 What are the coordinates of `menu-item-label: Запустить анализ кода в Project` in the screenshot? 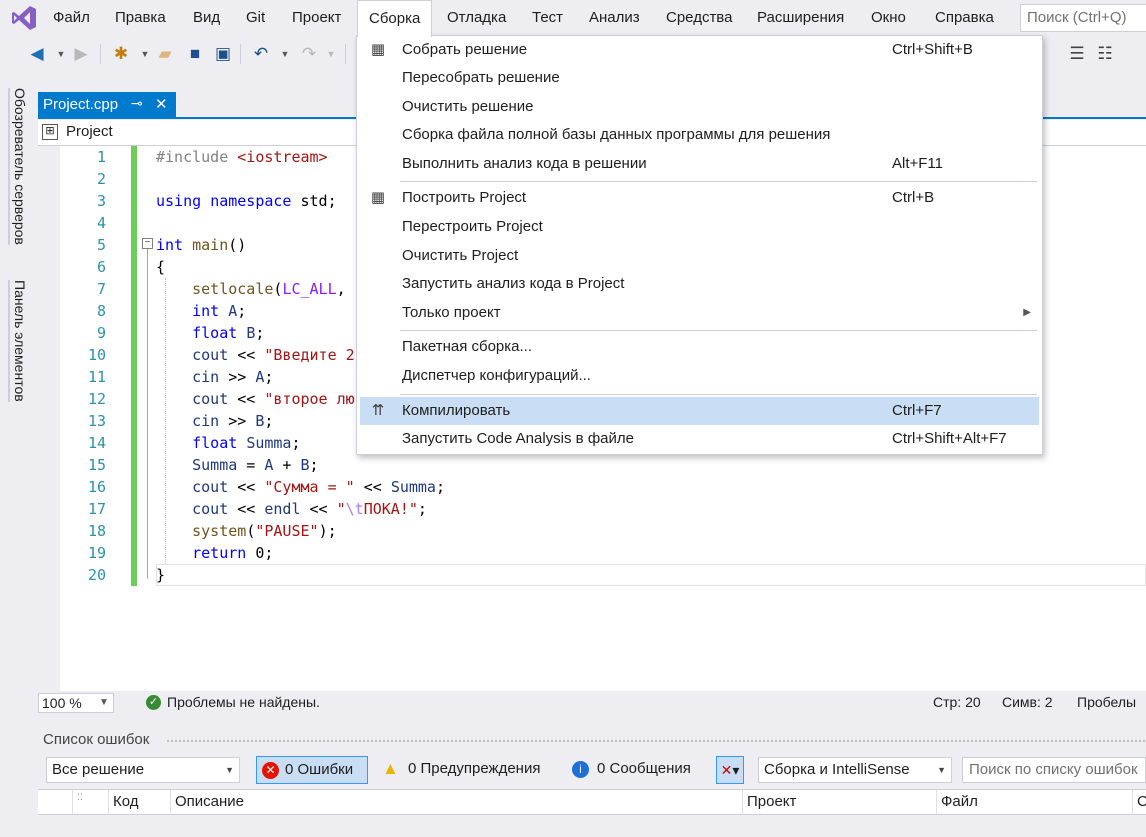 It's located at (513, 284).